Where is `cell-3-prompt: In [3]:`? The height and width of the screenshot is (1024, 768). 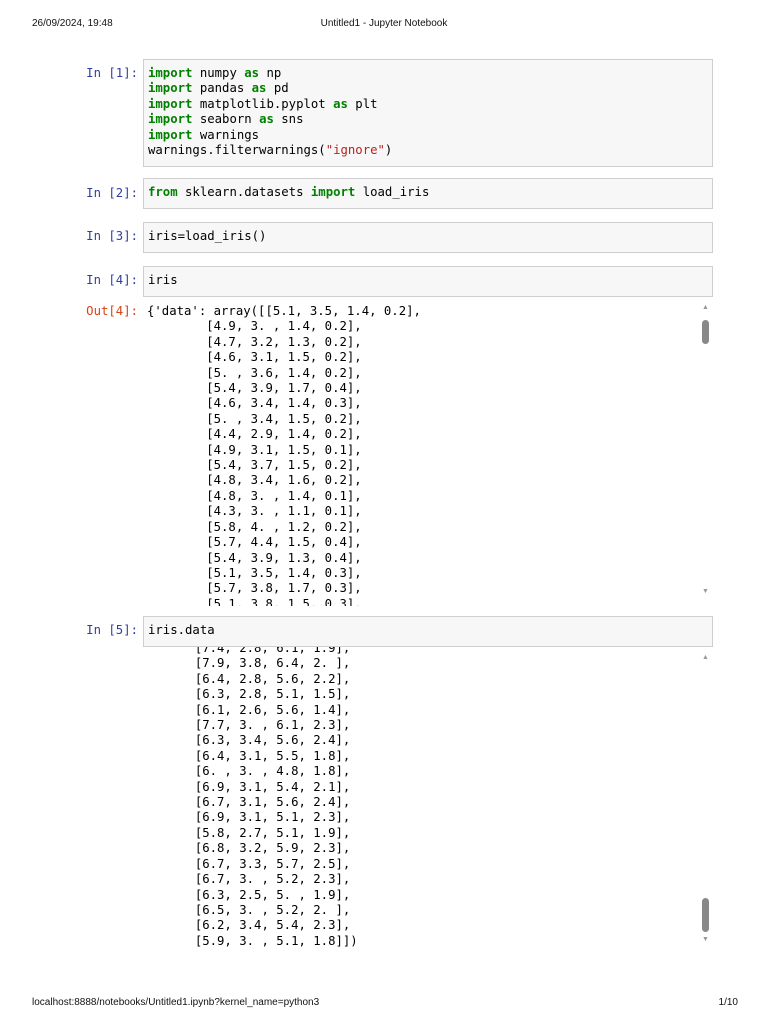 cell-3-prompt: In [3]: is located at coordinates (112, 236).